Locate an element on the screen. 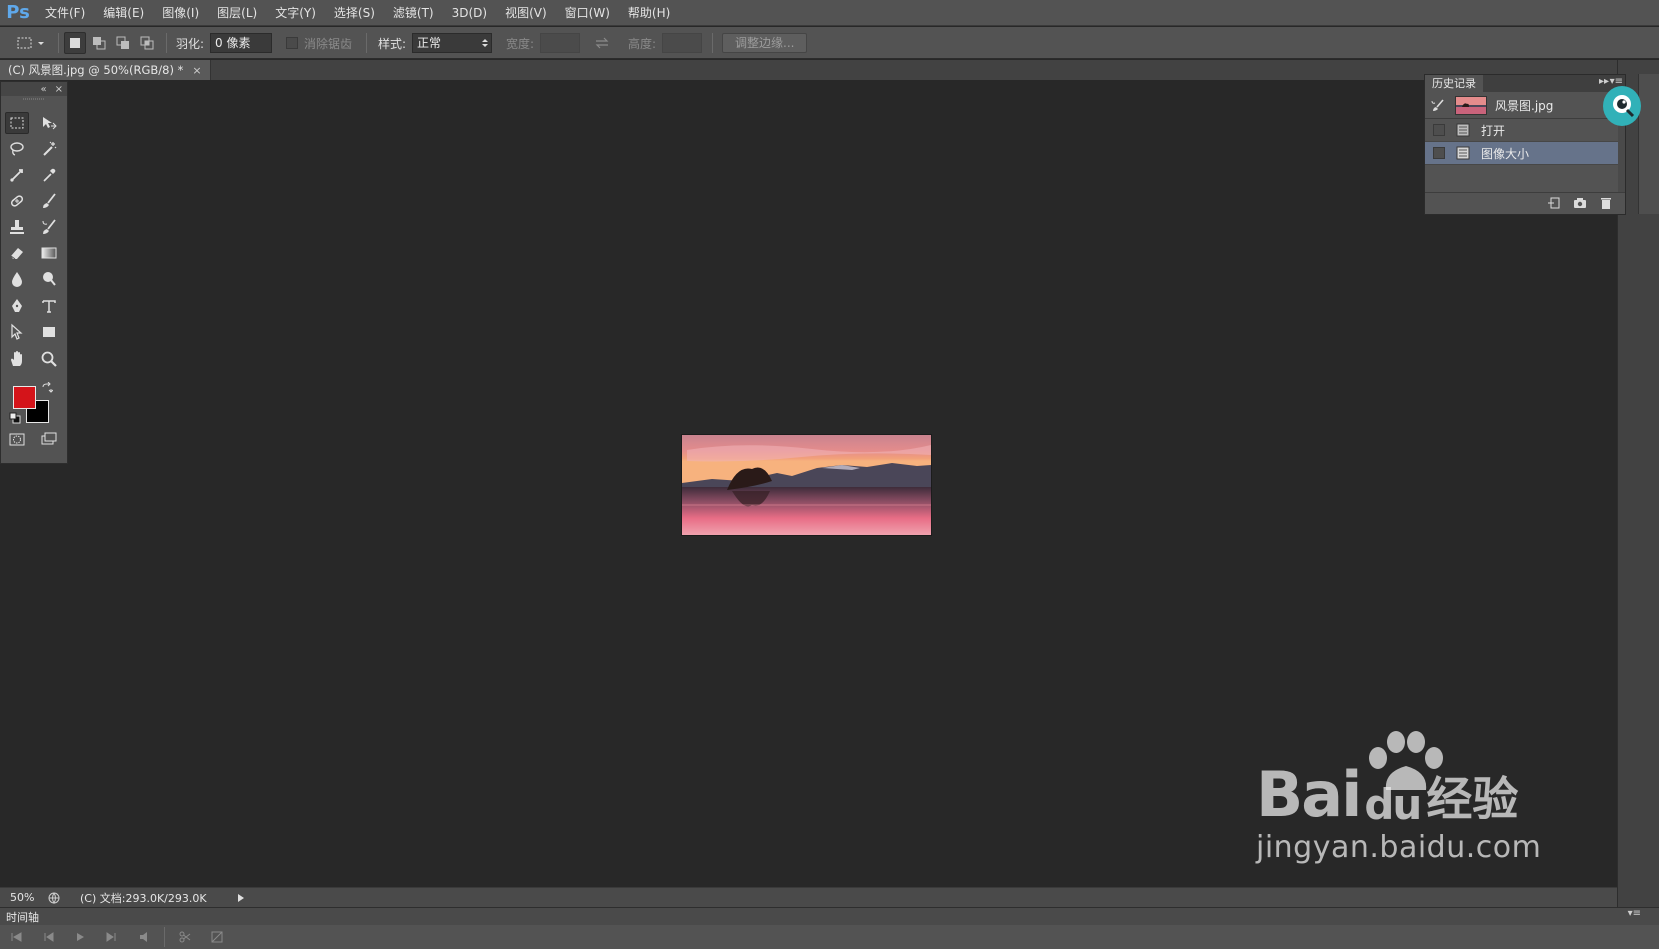  eyedropper-tool is located at coordinates (49, 175).